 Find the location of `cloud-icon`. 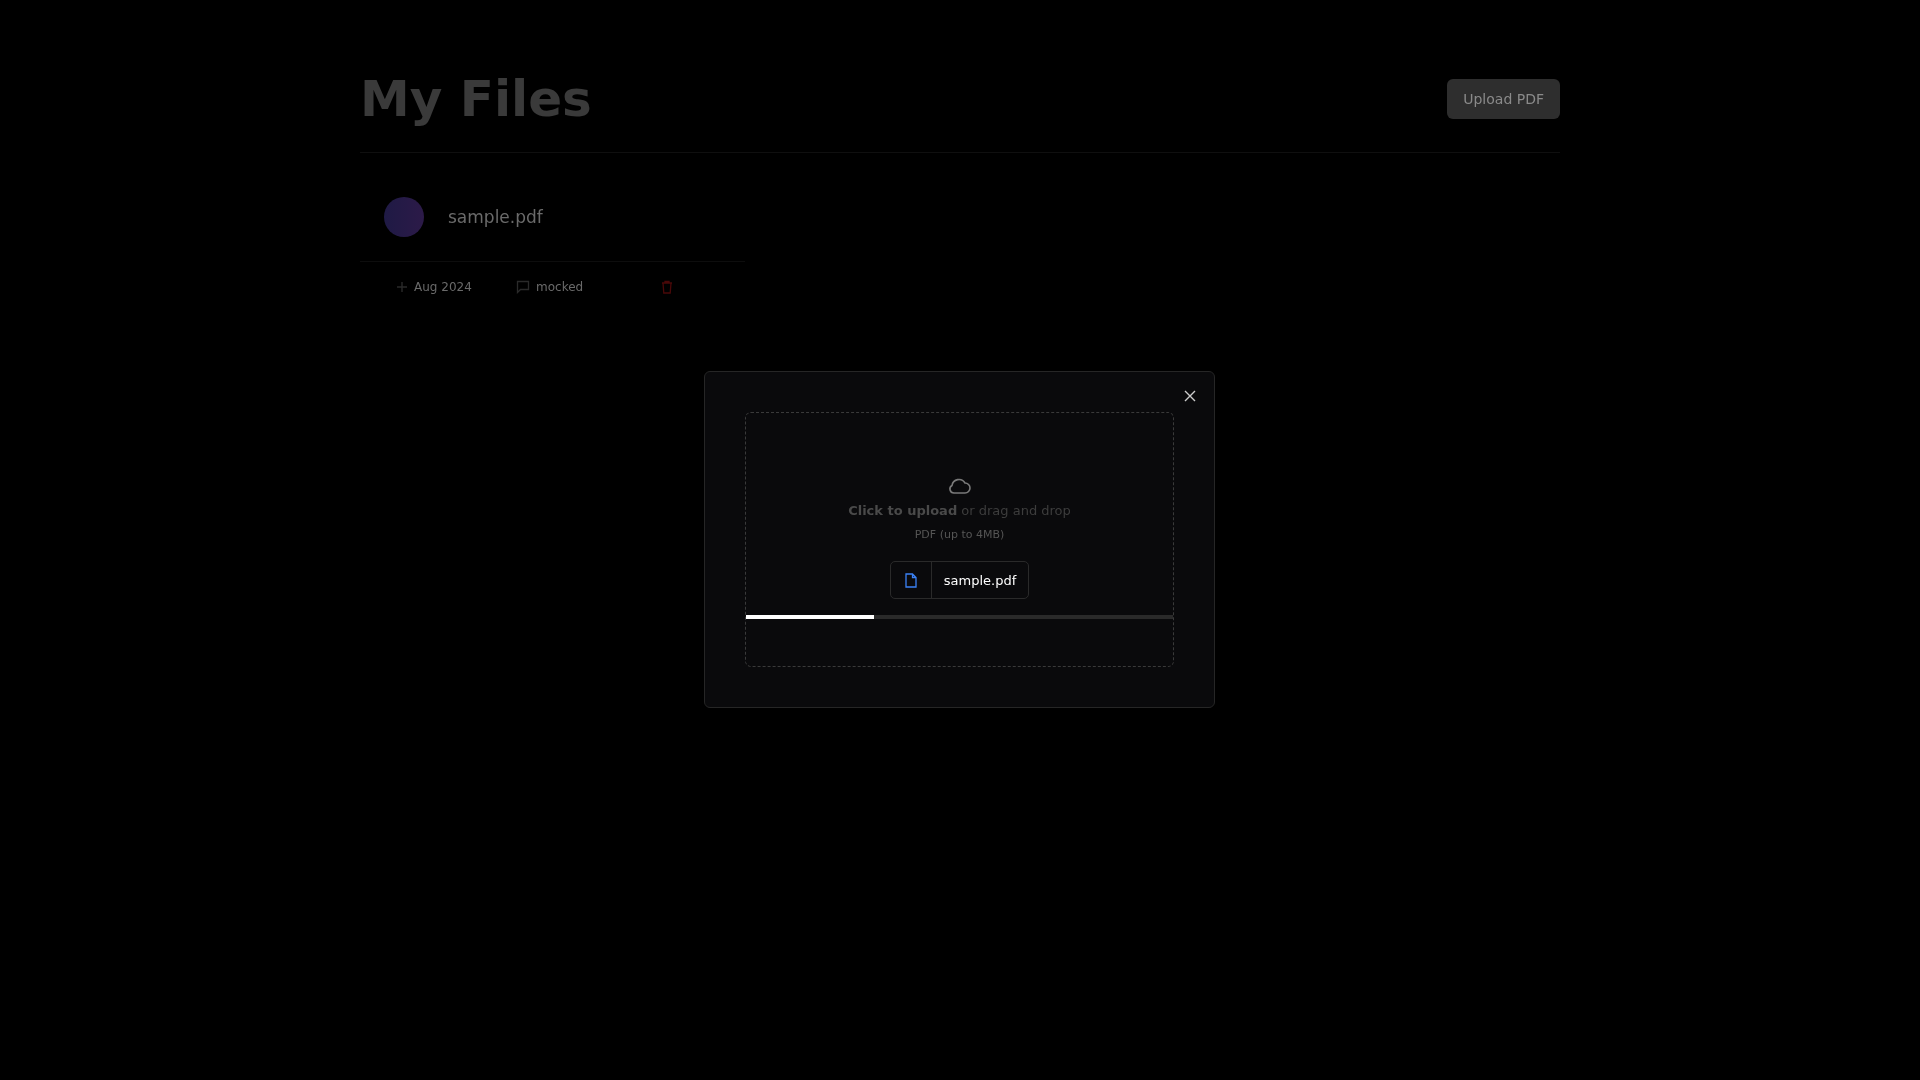

cloud-icon is located at coordinates (959, 486).